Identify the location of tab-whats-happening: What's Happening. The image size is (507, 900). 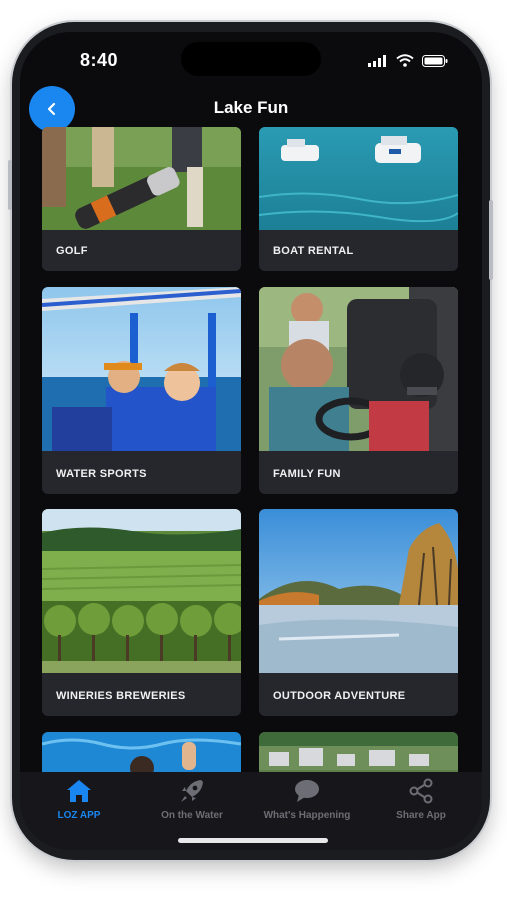
(307, 803).